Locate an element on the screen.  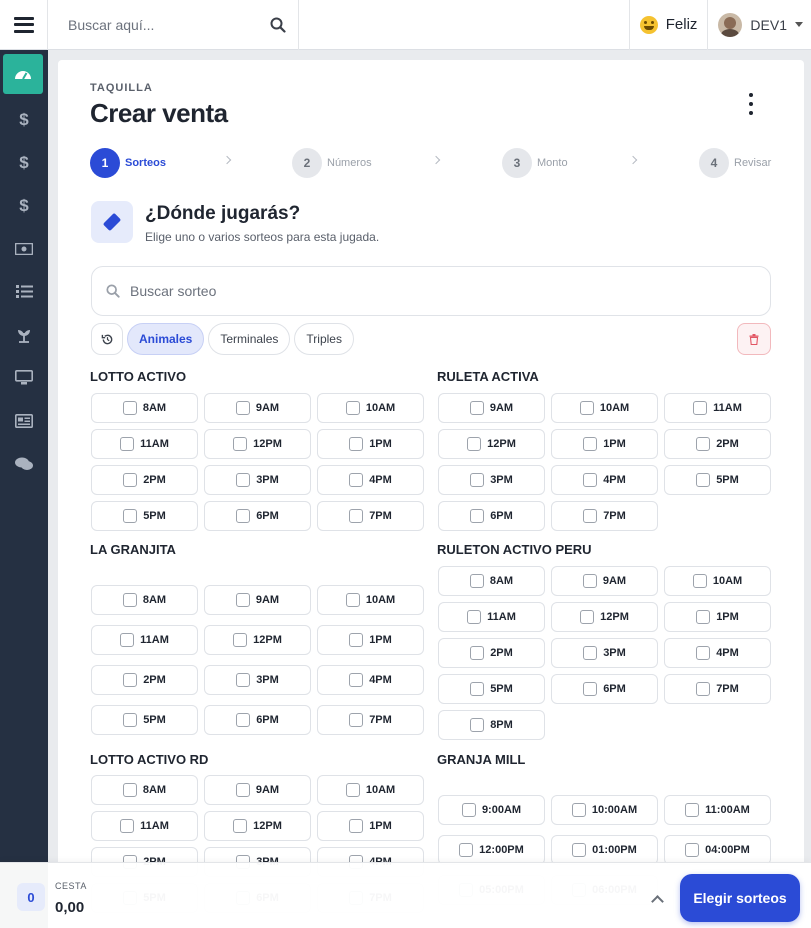
sidebar-item-plant is located at coordinates (24, 334).